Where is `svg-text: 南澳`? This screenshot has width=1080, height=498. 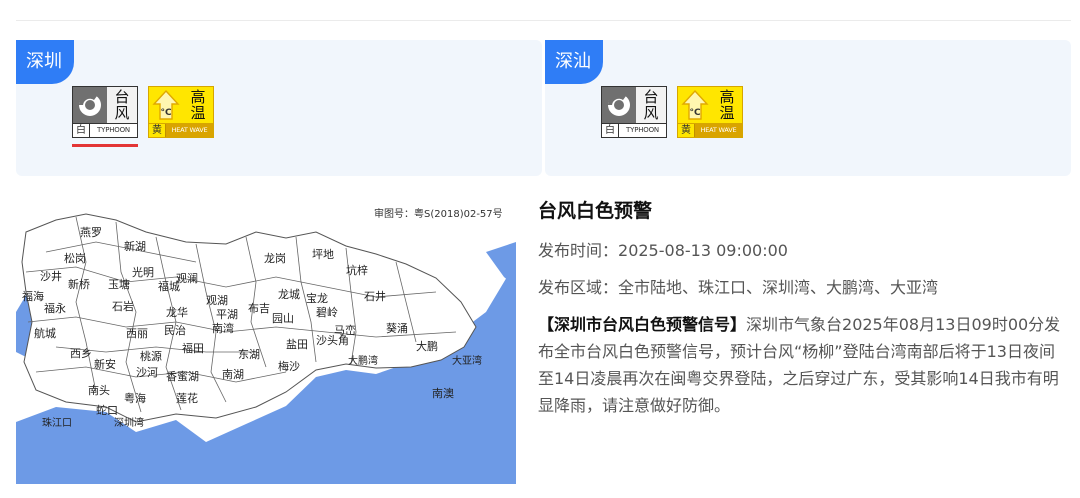
svg-text: 南澳 is located at coordinates (443, 393).